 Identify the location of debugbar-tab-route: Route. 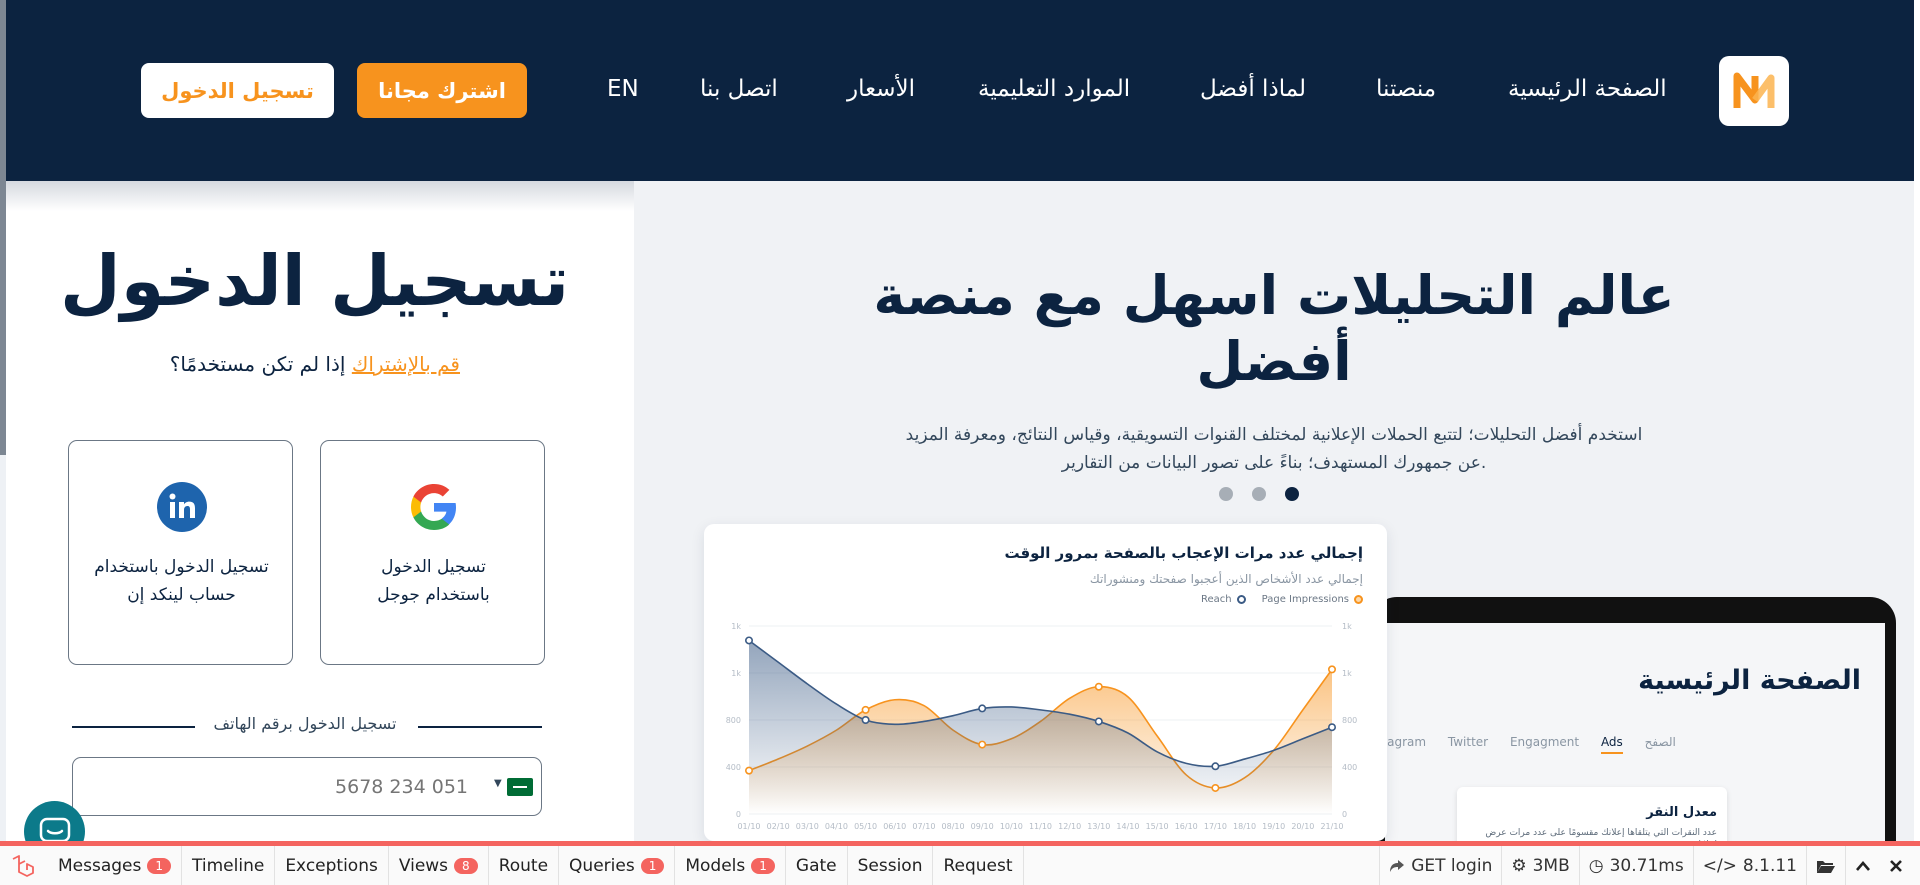
(524, 865).